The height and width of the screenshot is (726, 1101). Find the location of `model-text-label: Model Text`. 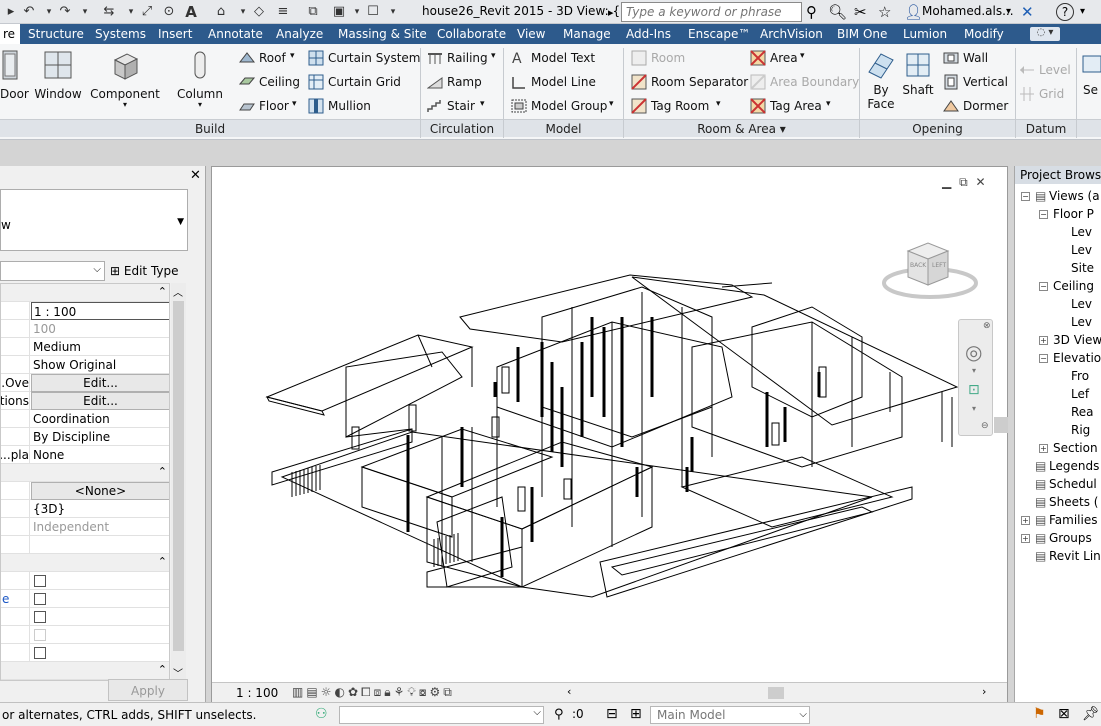

model-text-label: Model Text is located at coordinates (563, 58).